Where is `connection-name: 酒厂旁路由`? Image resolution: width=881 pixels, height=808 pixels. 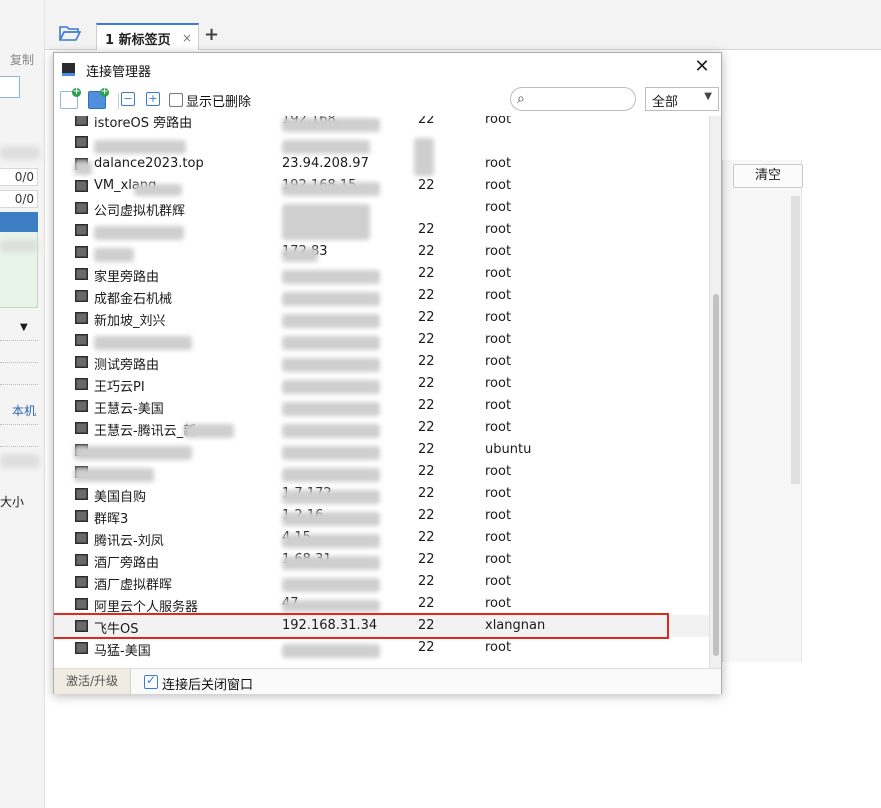
connection-name: 酒厂旁路由 is located at coordinates (127, 563).